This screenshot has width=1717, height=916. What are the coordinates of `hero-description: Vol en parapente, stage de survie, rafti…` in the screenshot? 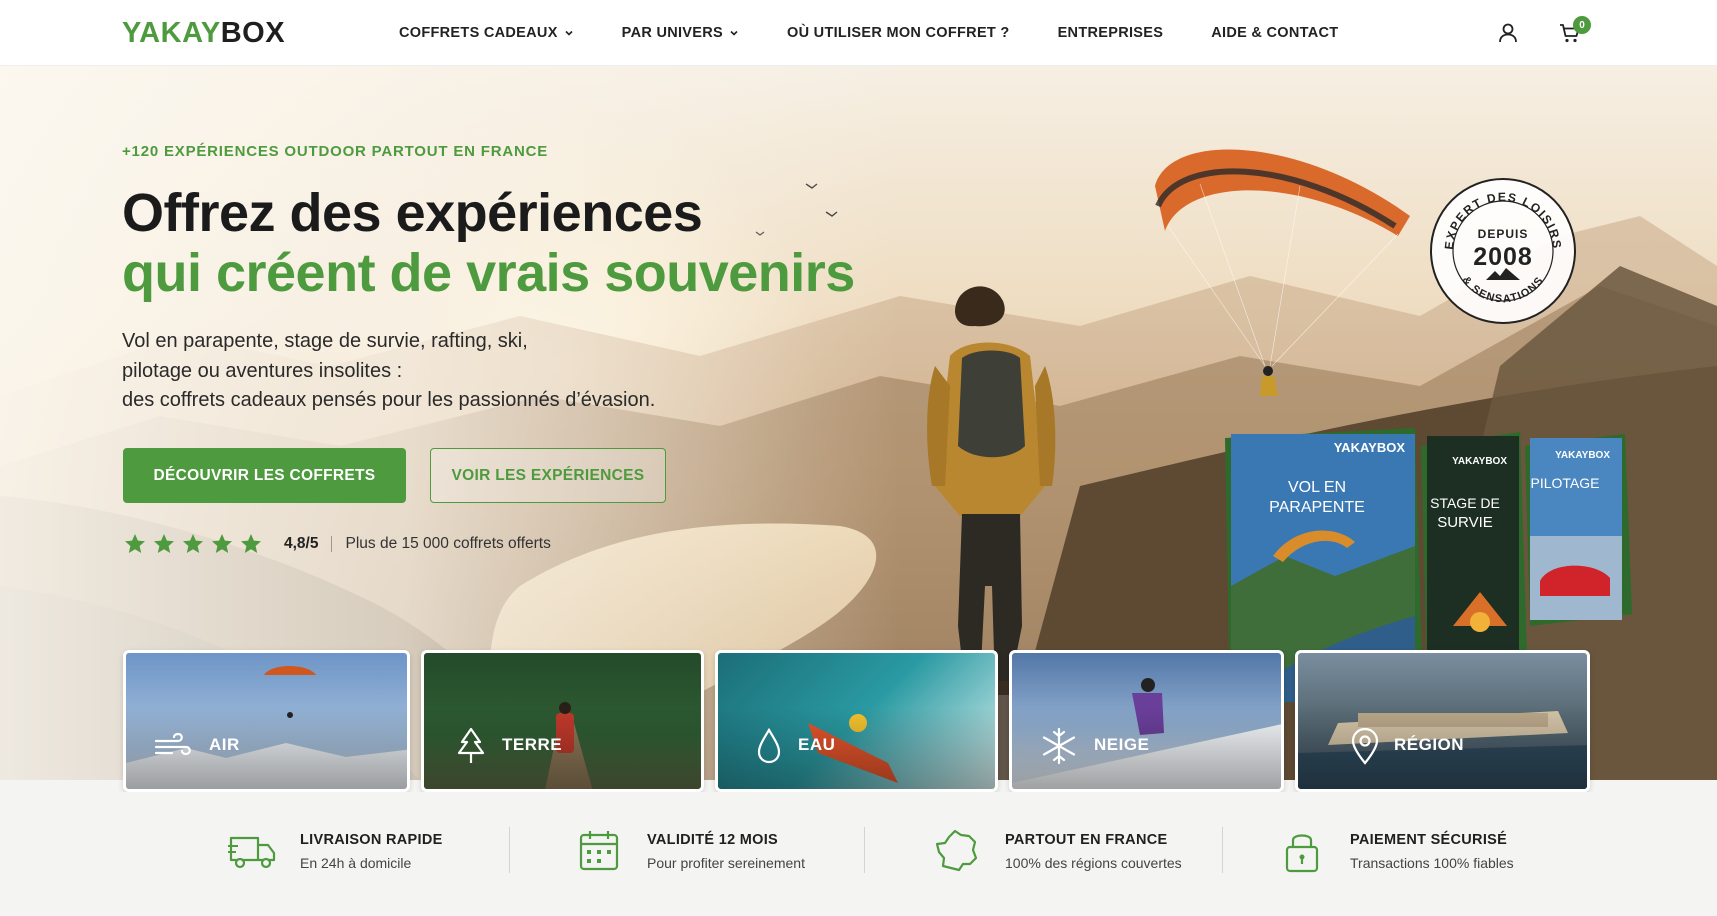 It's located at (442, 371).